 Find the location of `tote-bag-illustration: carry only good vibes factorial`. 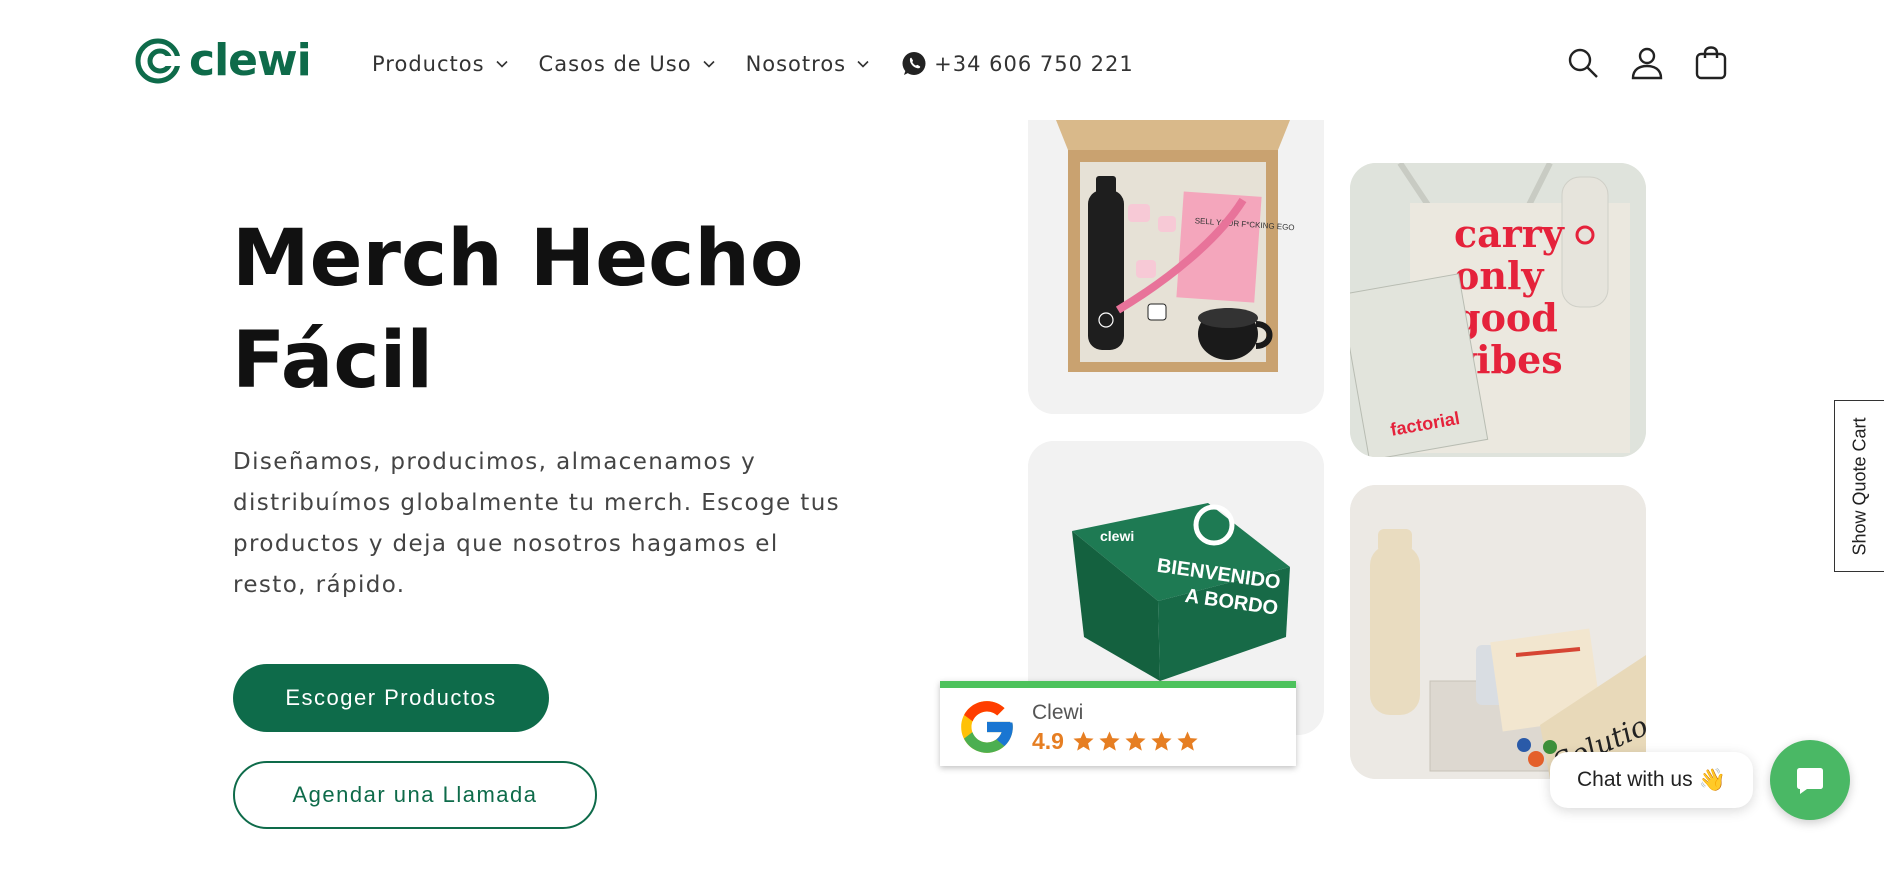

tote-bag-illustration: carry only good vibes factorial is located at coordinates (1498, 310).